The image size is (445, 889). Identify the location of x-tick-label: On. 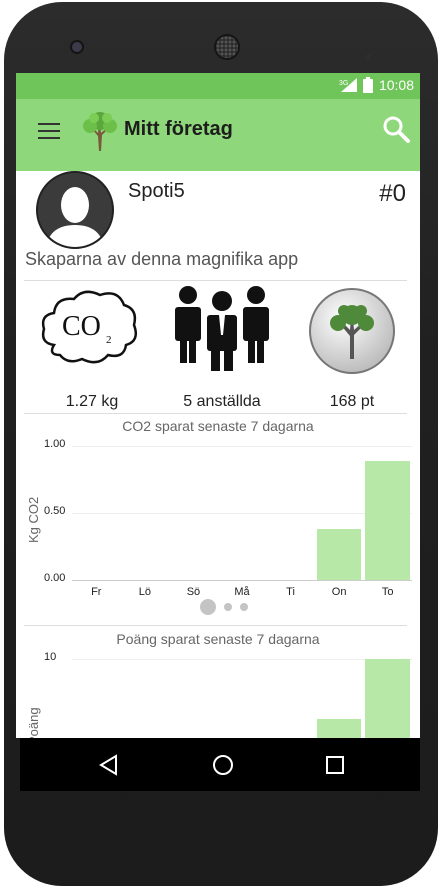
(339, 592).